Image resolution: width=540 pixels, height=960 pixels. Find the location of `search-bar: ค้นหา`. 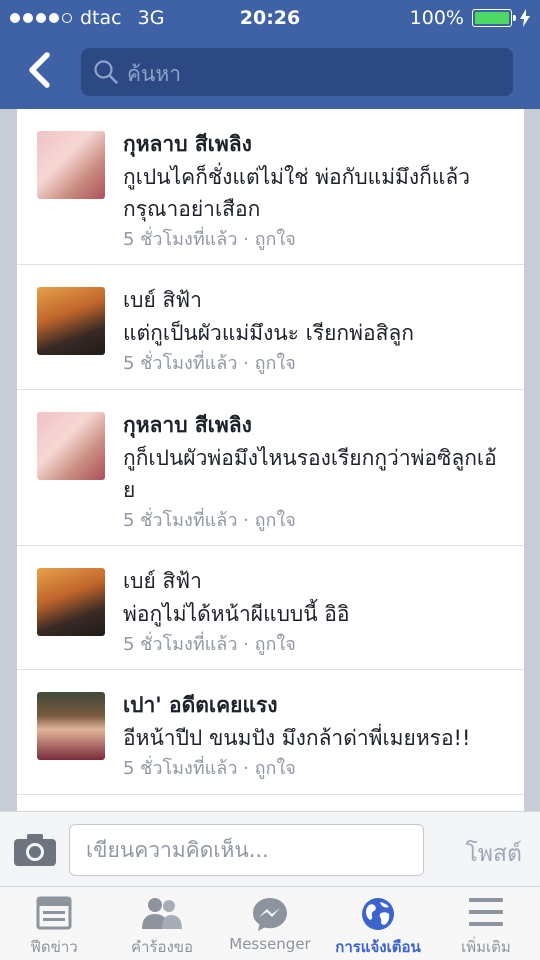

search-bar: ค้นหา is located at coordinates (297, 72).